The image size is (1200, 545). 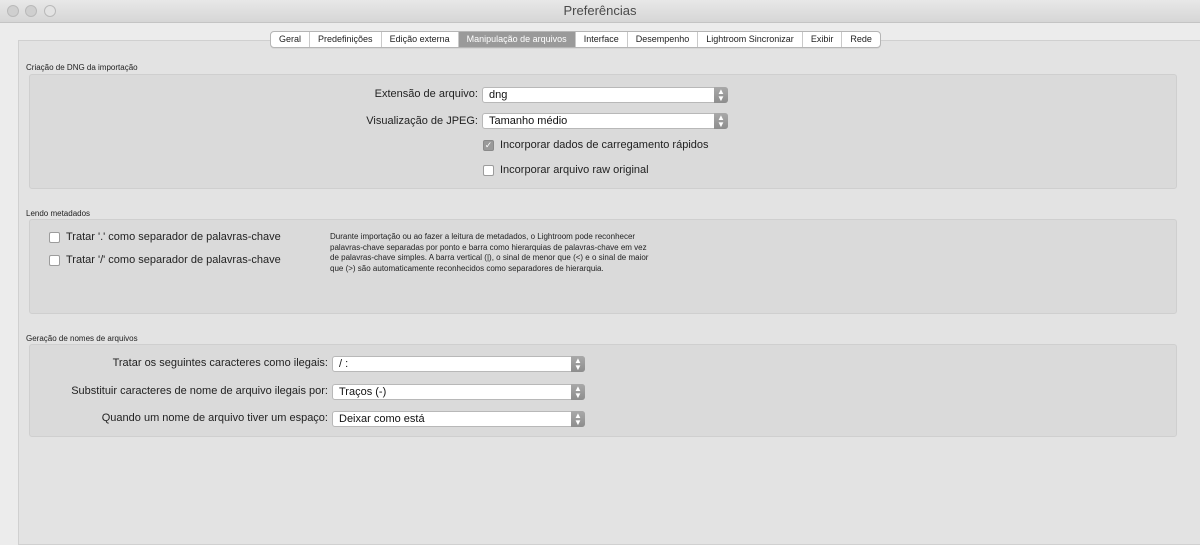 What do you see at coordinates (458, 392) in the screenshot?
I see `replace-chars-select: Traços (-) ▲ ▼` at bounding box center [458, 392].